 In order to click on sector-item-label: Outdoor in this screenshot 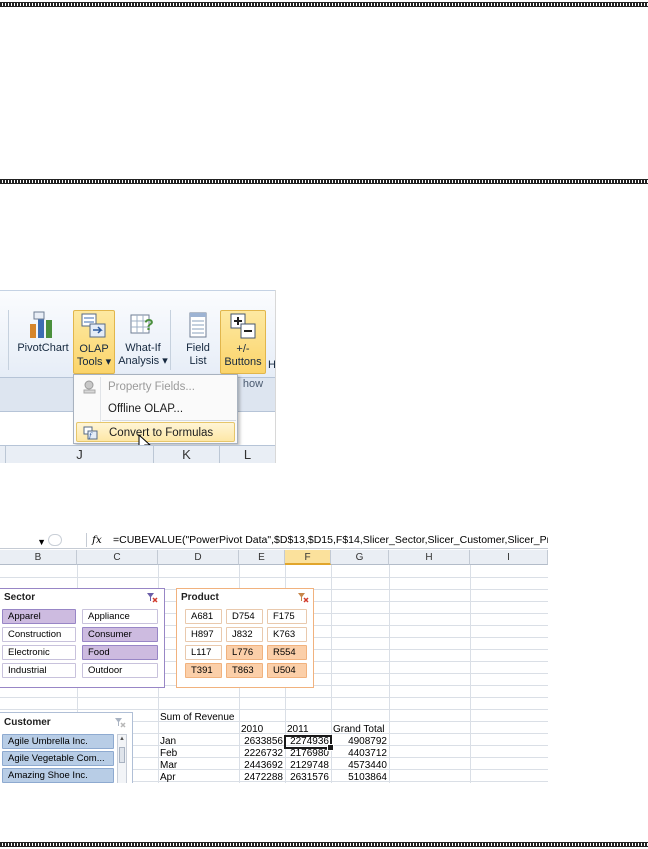, I will do `click(105, 670)`.